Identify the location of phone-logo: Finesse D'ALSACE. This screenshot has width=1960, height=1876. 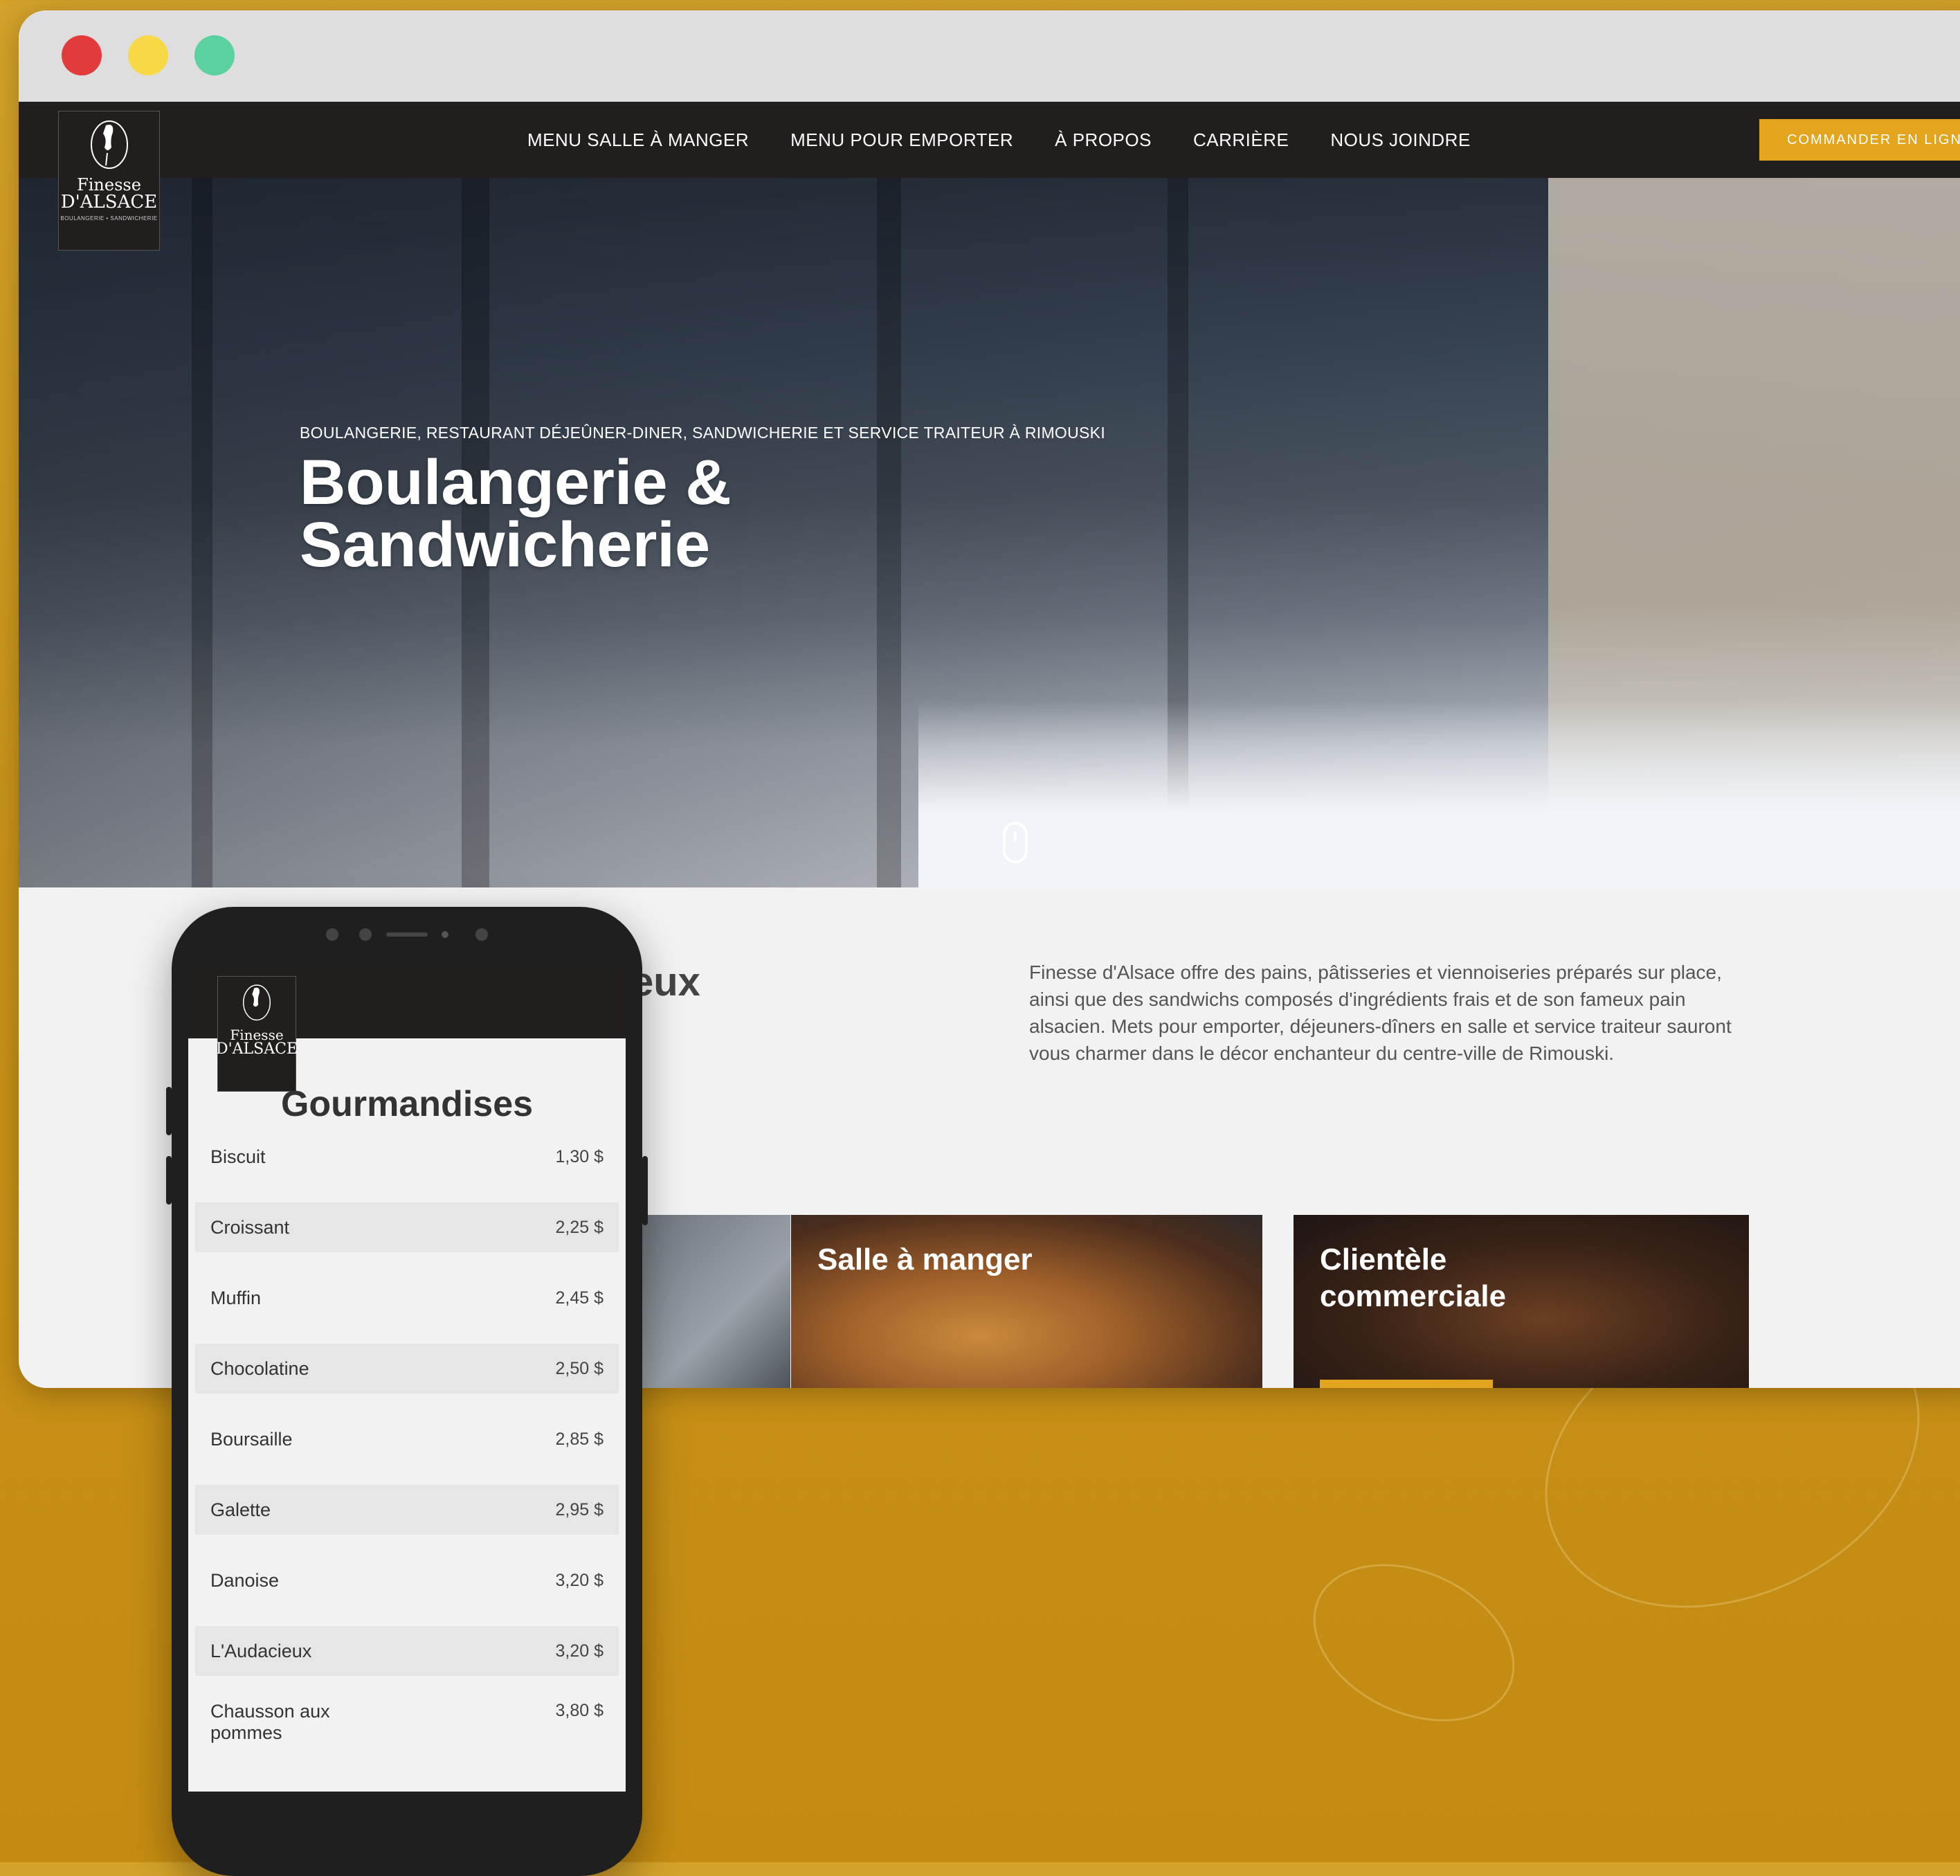
(256, 1034).